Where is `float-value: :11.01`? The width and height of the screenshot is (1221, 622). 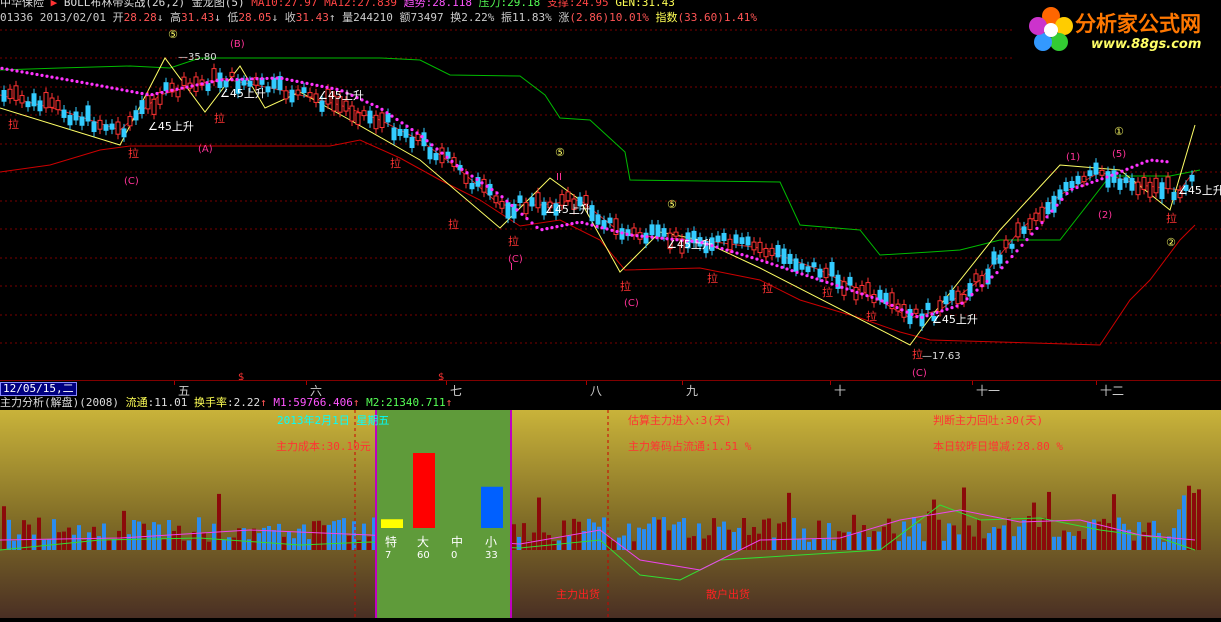 float-value: :11.01 is located at coordinates (167, 402).